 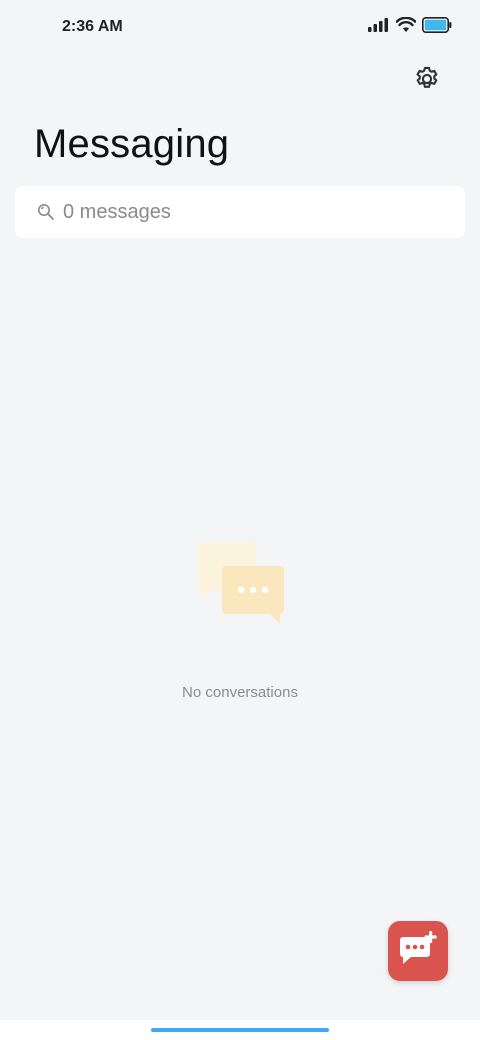 What do you see at coordinates (92, 26) in the screenshot?
I see `status-time: 2:36 AM` at bounding box center [92, 26].